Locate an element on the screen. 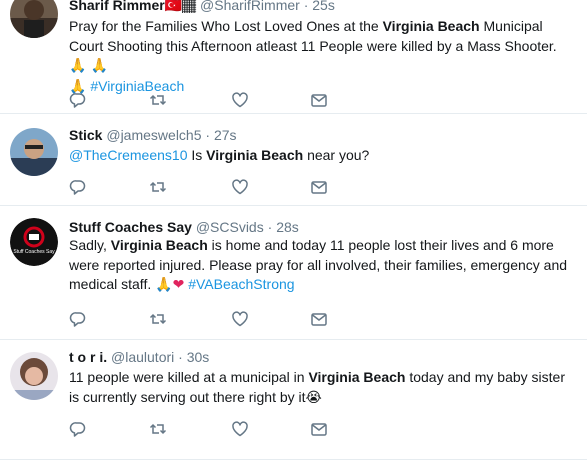  tweet-header: t o r i. @laulutori · 30s is located at coordinates (139, 357).